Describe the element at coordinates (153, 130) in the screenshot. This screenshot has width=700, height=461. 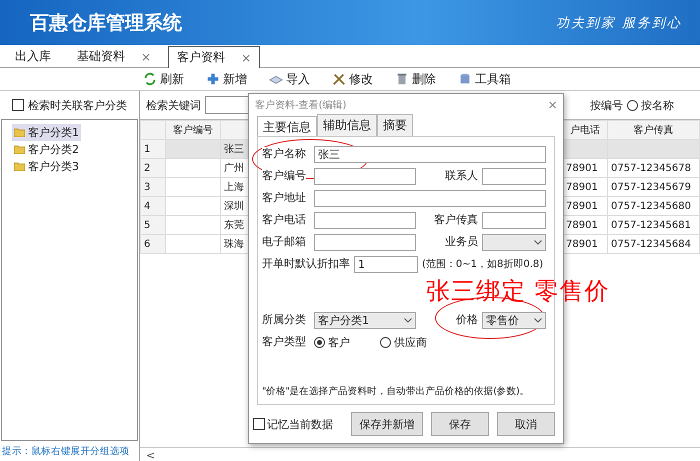
I see `table-header-cell` at that location.